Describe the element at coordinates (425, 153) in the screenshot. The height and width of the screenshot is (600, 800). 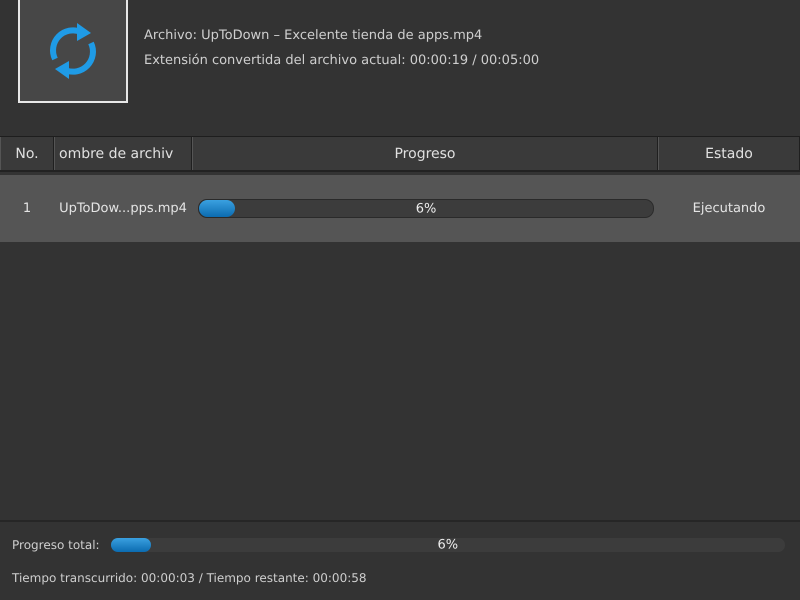
I see `column-header: Progreso` at that location.